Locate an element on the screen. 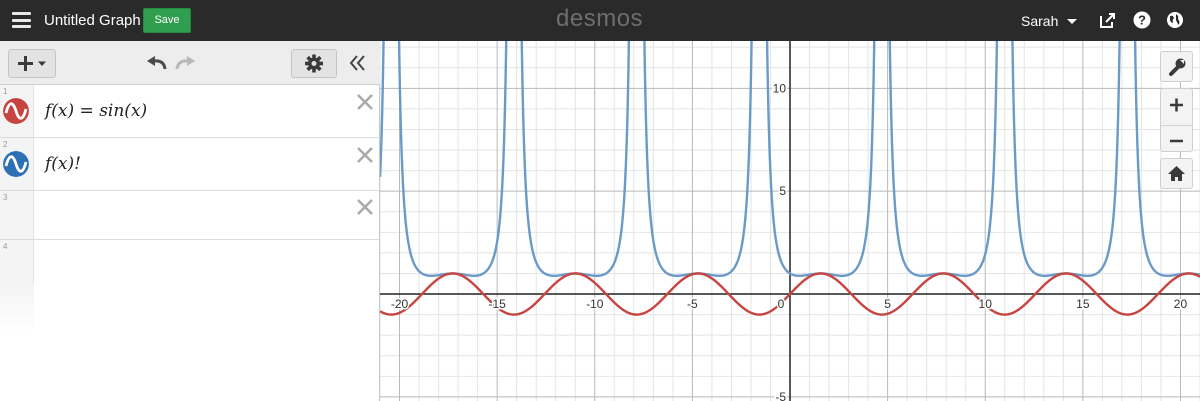 Image resolution: width=1200 pixels, height=401 pixels. redo-icon is located at coordinates (185, 63).